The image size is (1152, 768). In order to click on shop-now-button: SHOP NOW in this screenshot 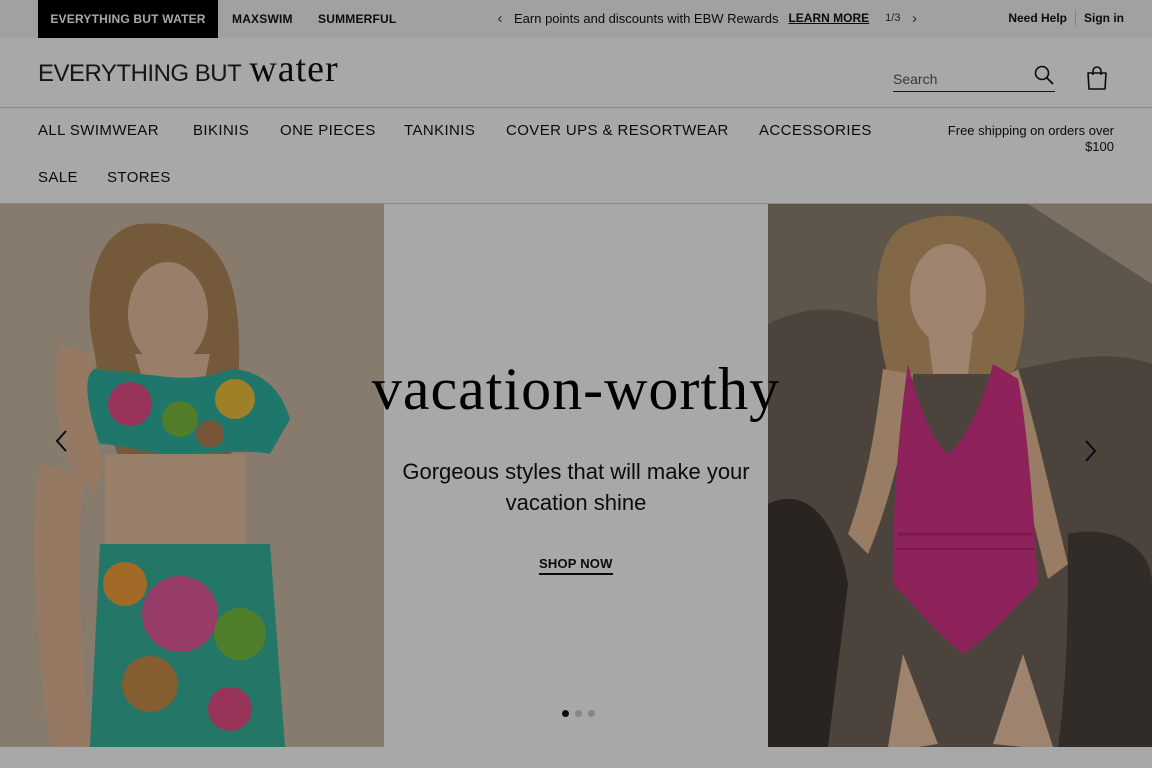, I will do `click(576, 565)`.